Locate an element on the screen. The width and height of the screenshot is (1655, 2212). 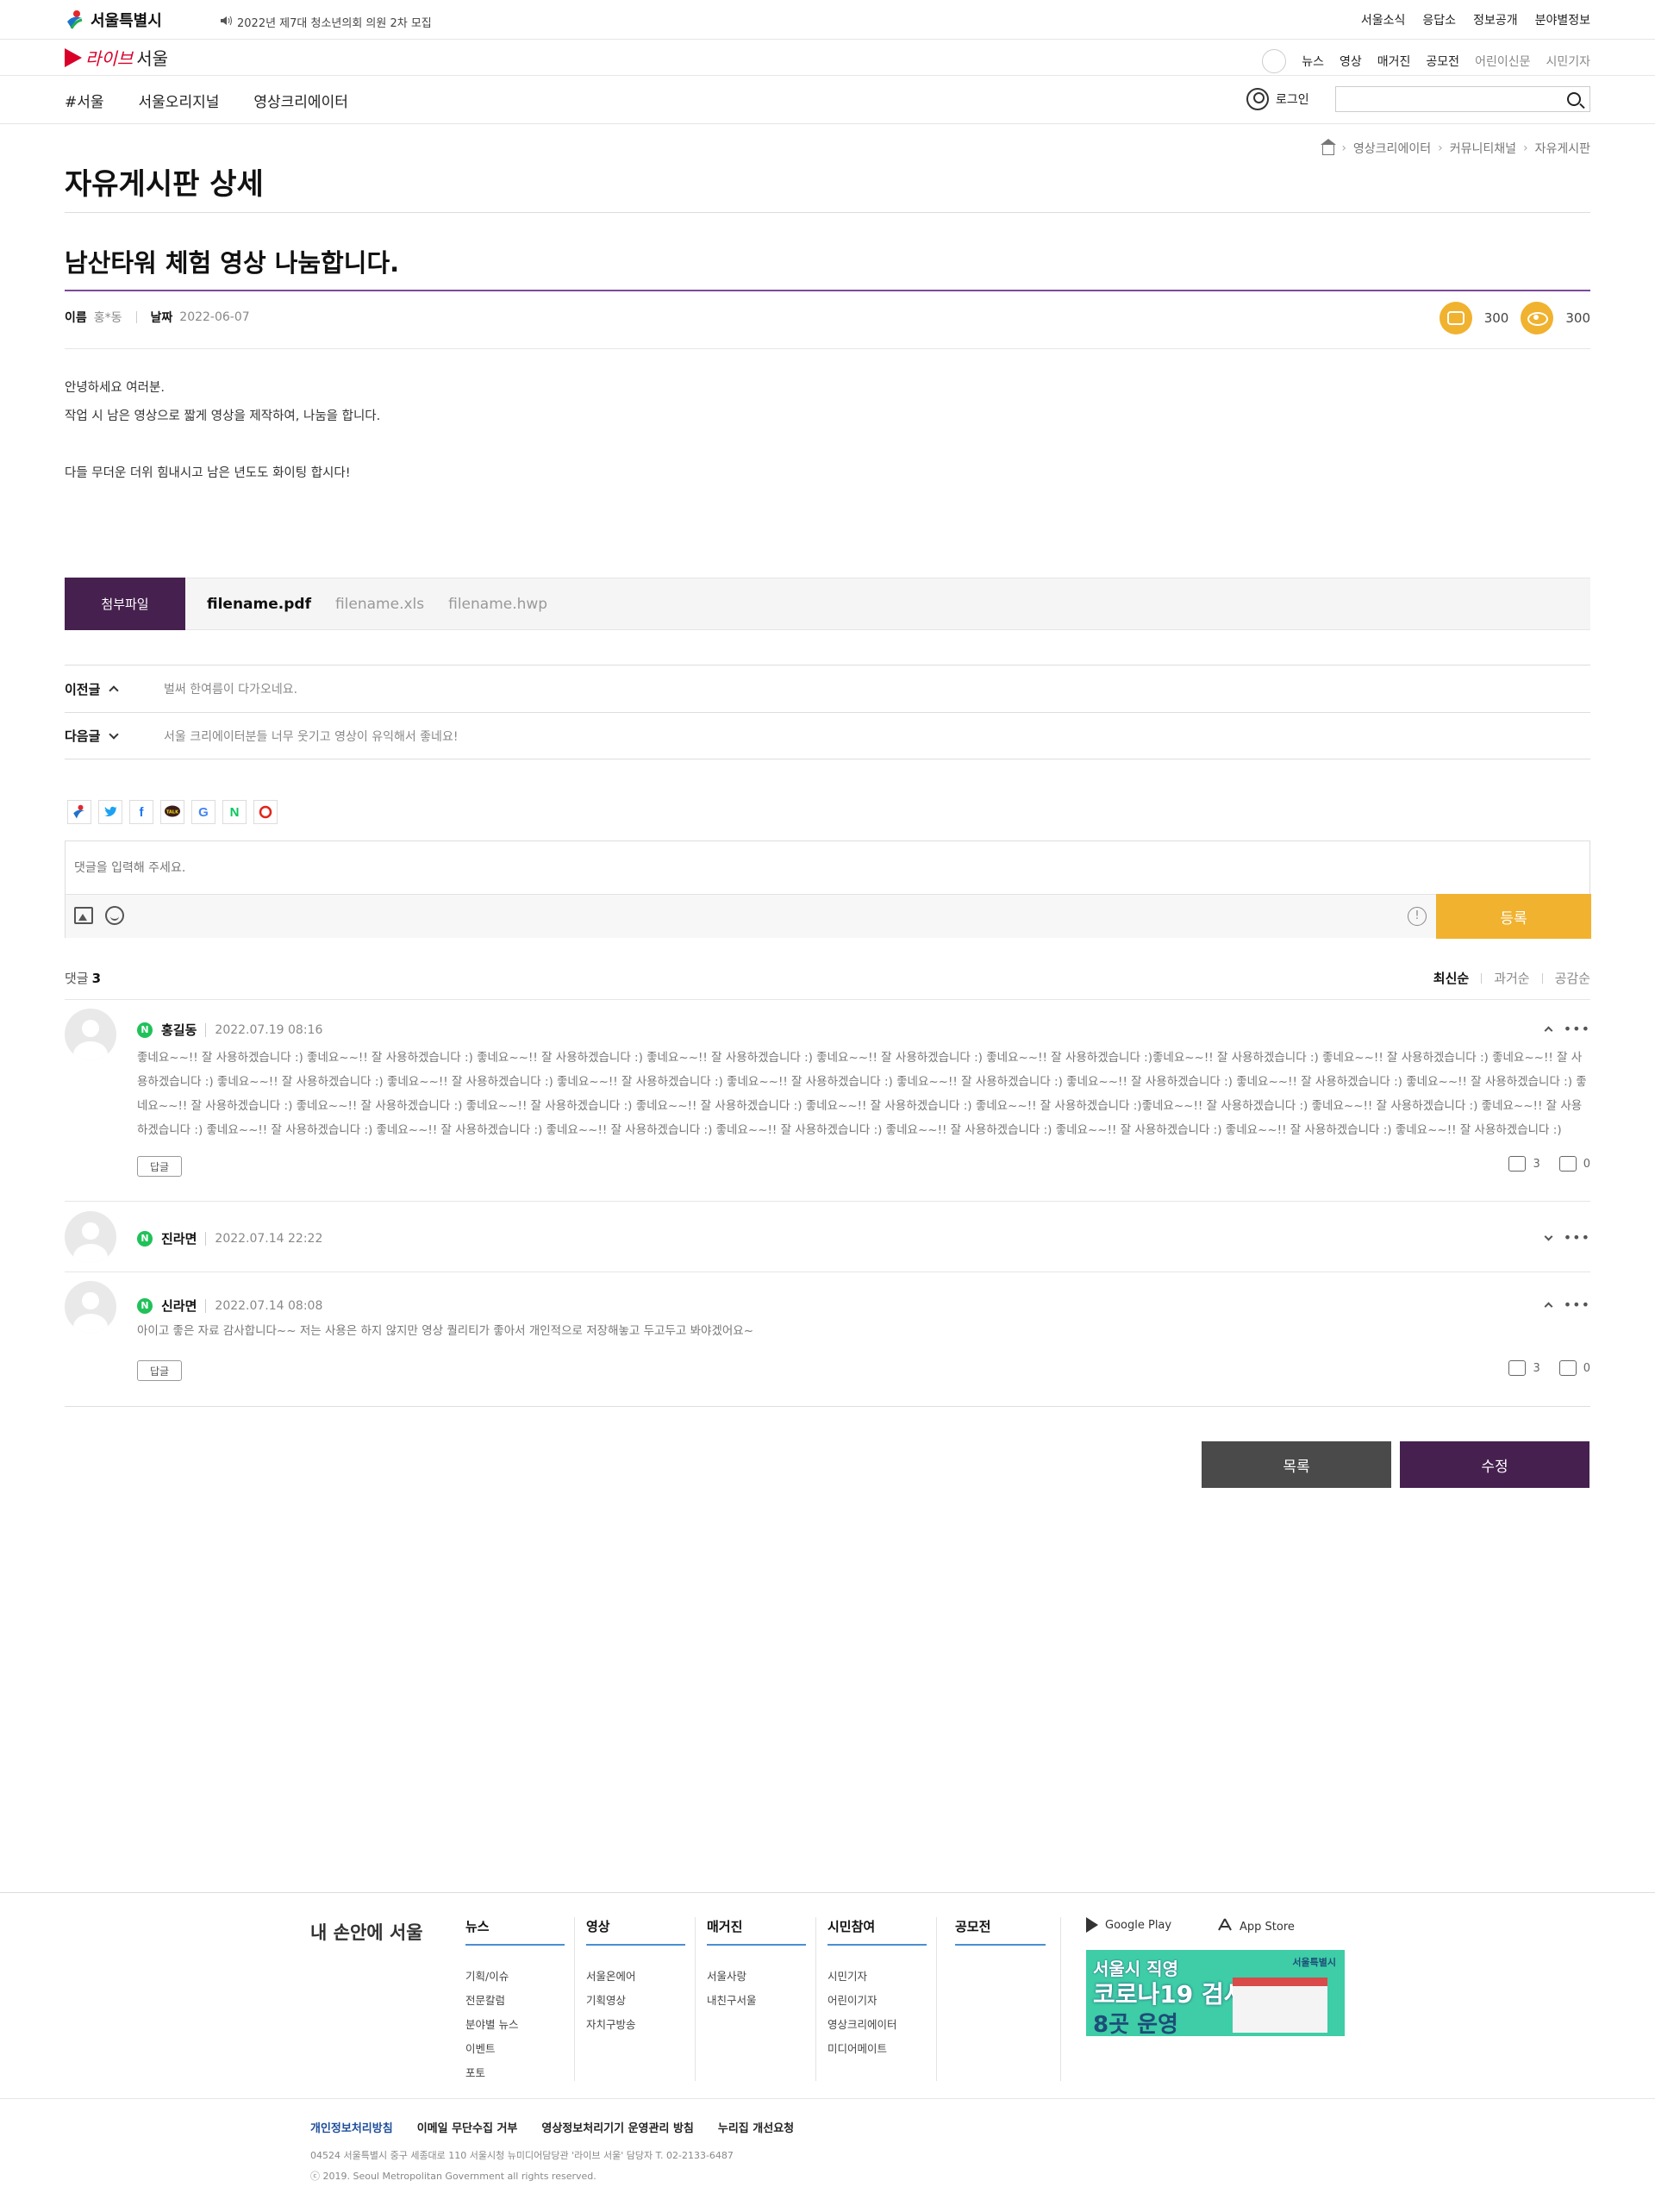
footer-link: 영상크리에이터 is located at coordinates (877, 2025).